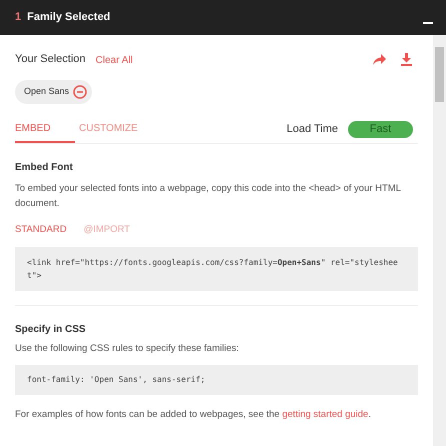  I want to click on family-name: Open Sans, so click(47, 91).